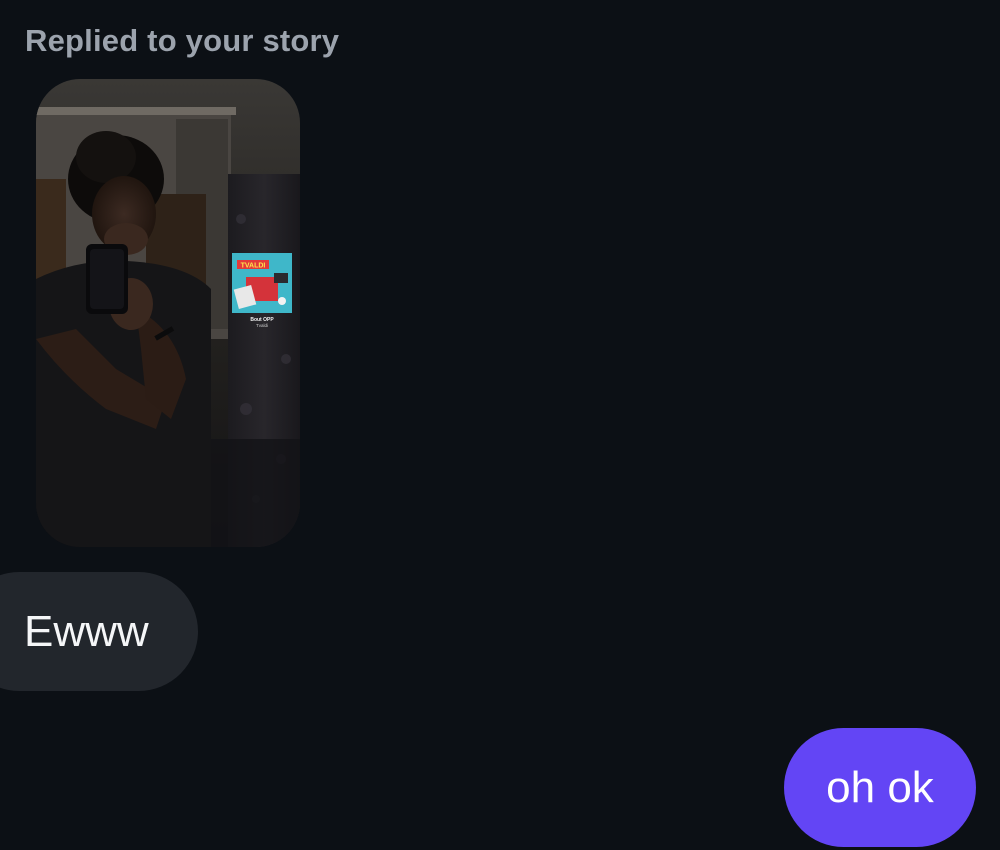  Describe the element at coordinates (262, 325) in the screenshot. I see `music-sticker-artist: Tvaldi` at that location.